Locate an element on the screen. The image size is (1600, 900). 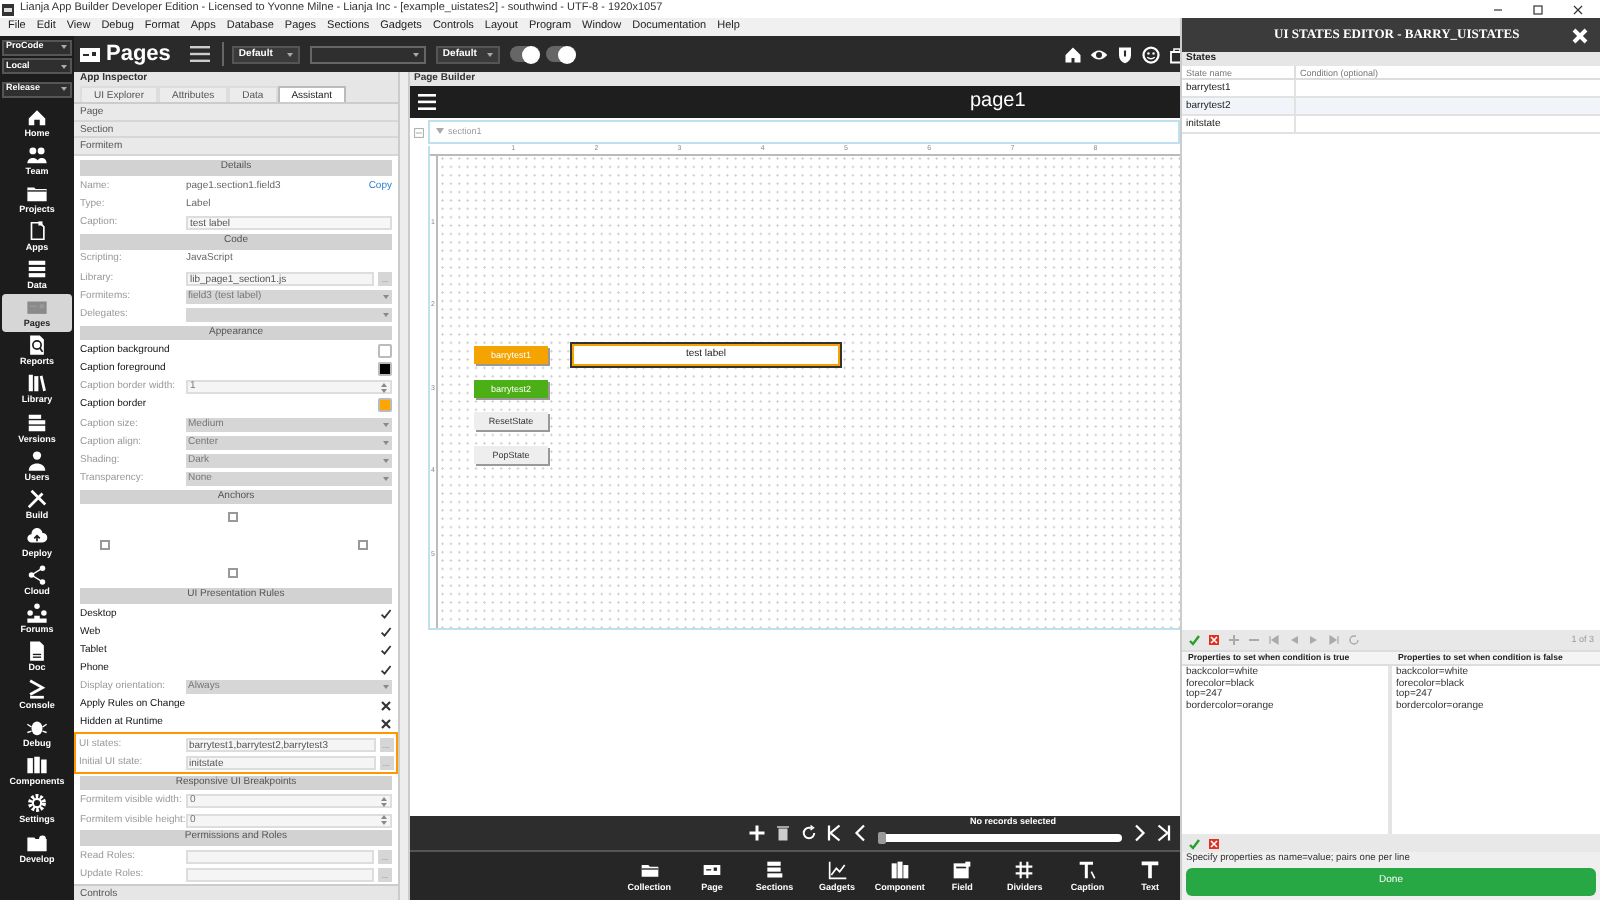
toolbar-title: Pages is located at coordinates (138, 54).